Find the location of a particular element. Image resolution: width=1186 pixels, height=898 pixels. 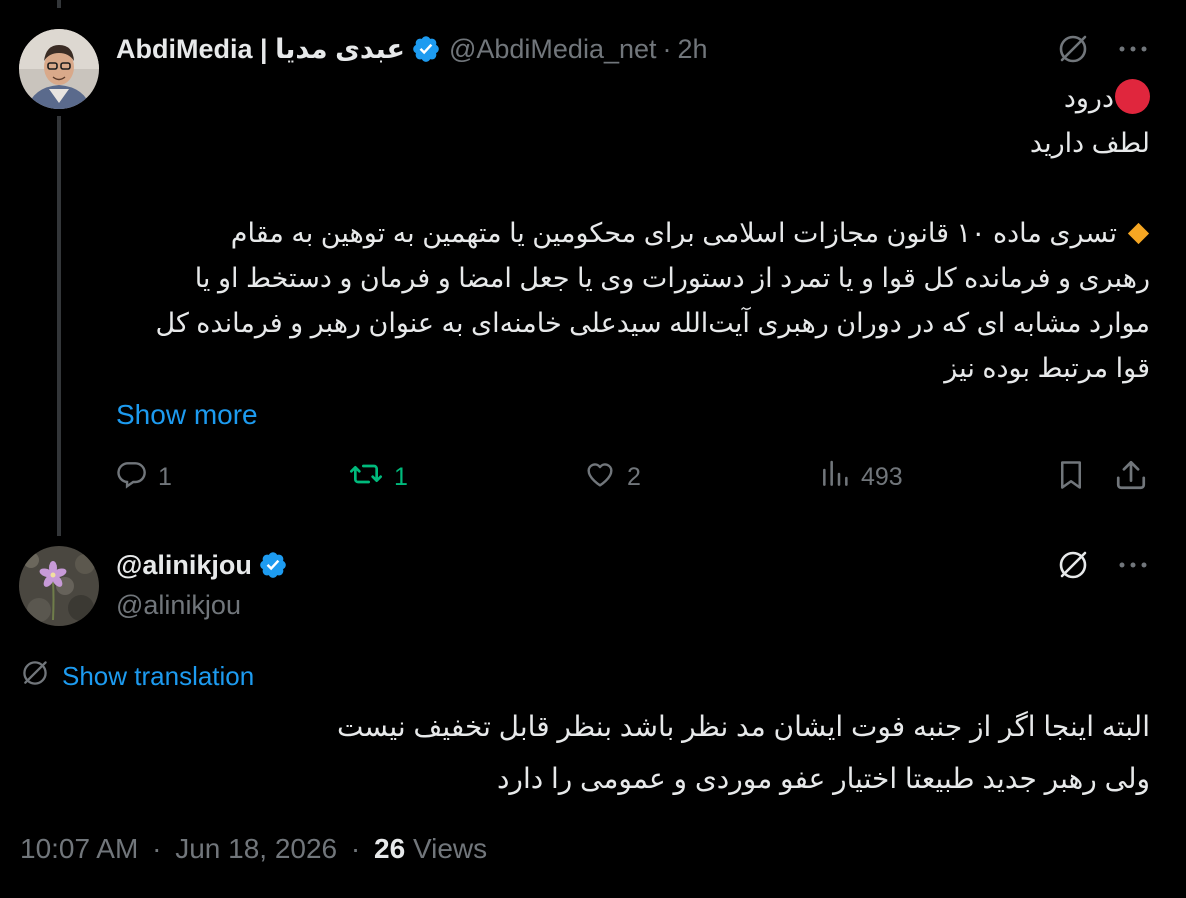

show-translation-button: Show translation is located at coordinates (137, 676).